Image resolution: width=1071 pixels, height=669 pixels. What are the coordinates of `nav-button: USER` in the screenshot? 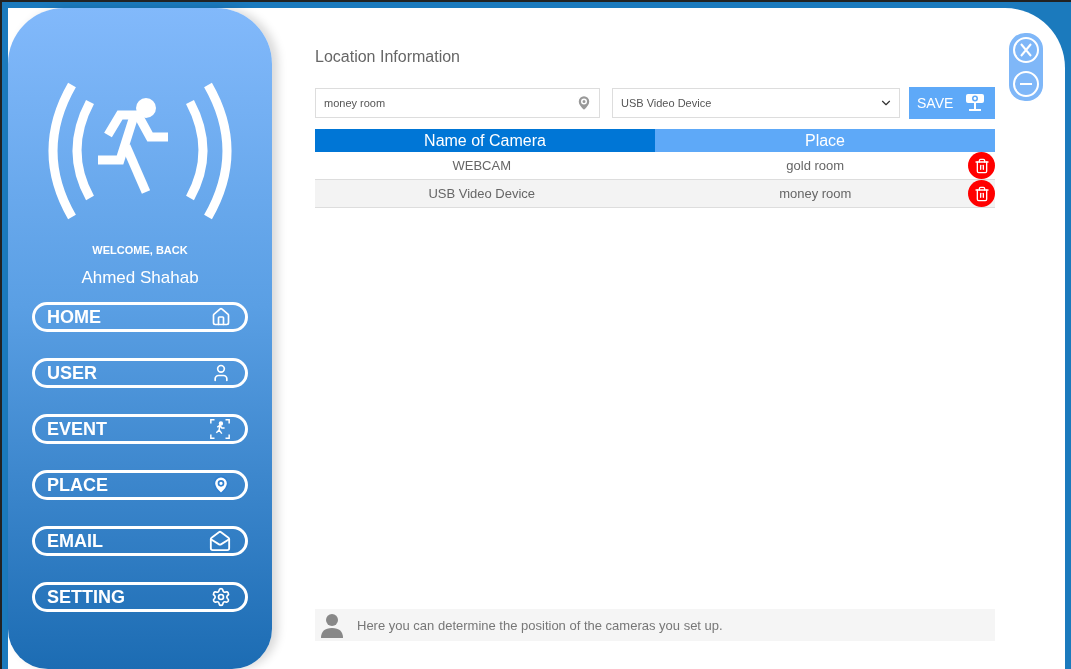 It's located at (140, 373).